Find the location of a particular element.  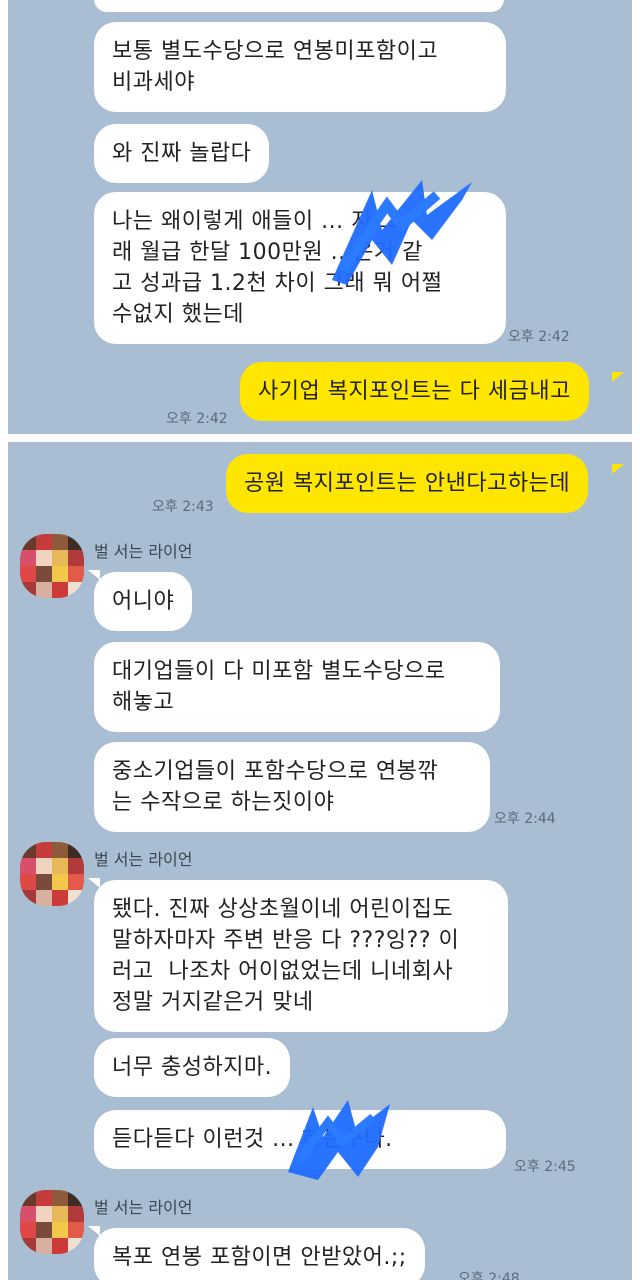

message-text: 중소기업들이 포함수당으로 연봉깎 는 수작으로 하는짓이야 is located at coordinates (275, 787).